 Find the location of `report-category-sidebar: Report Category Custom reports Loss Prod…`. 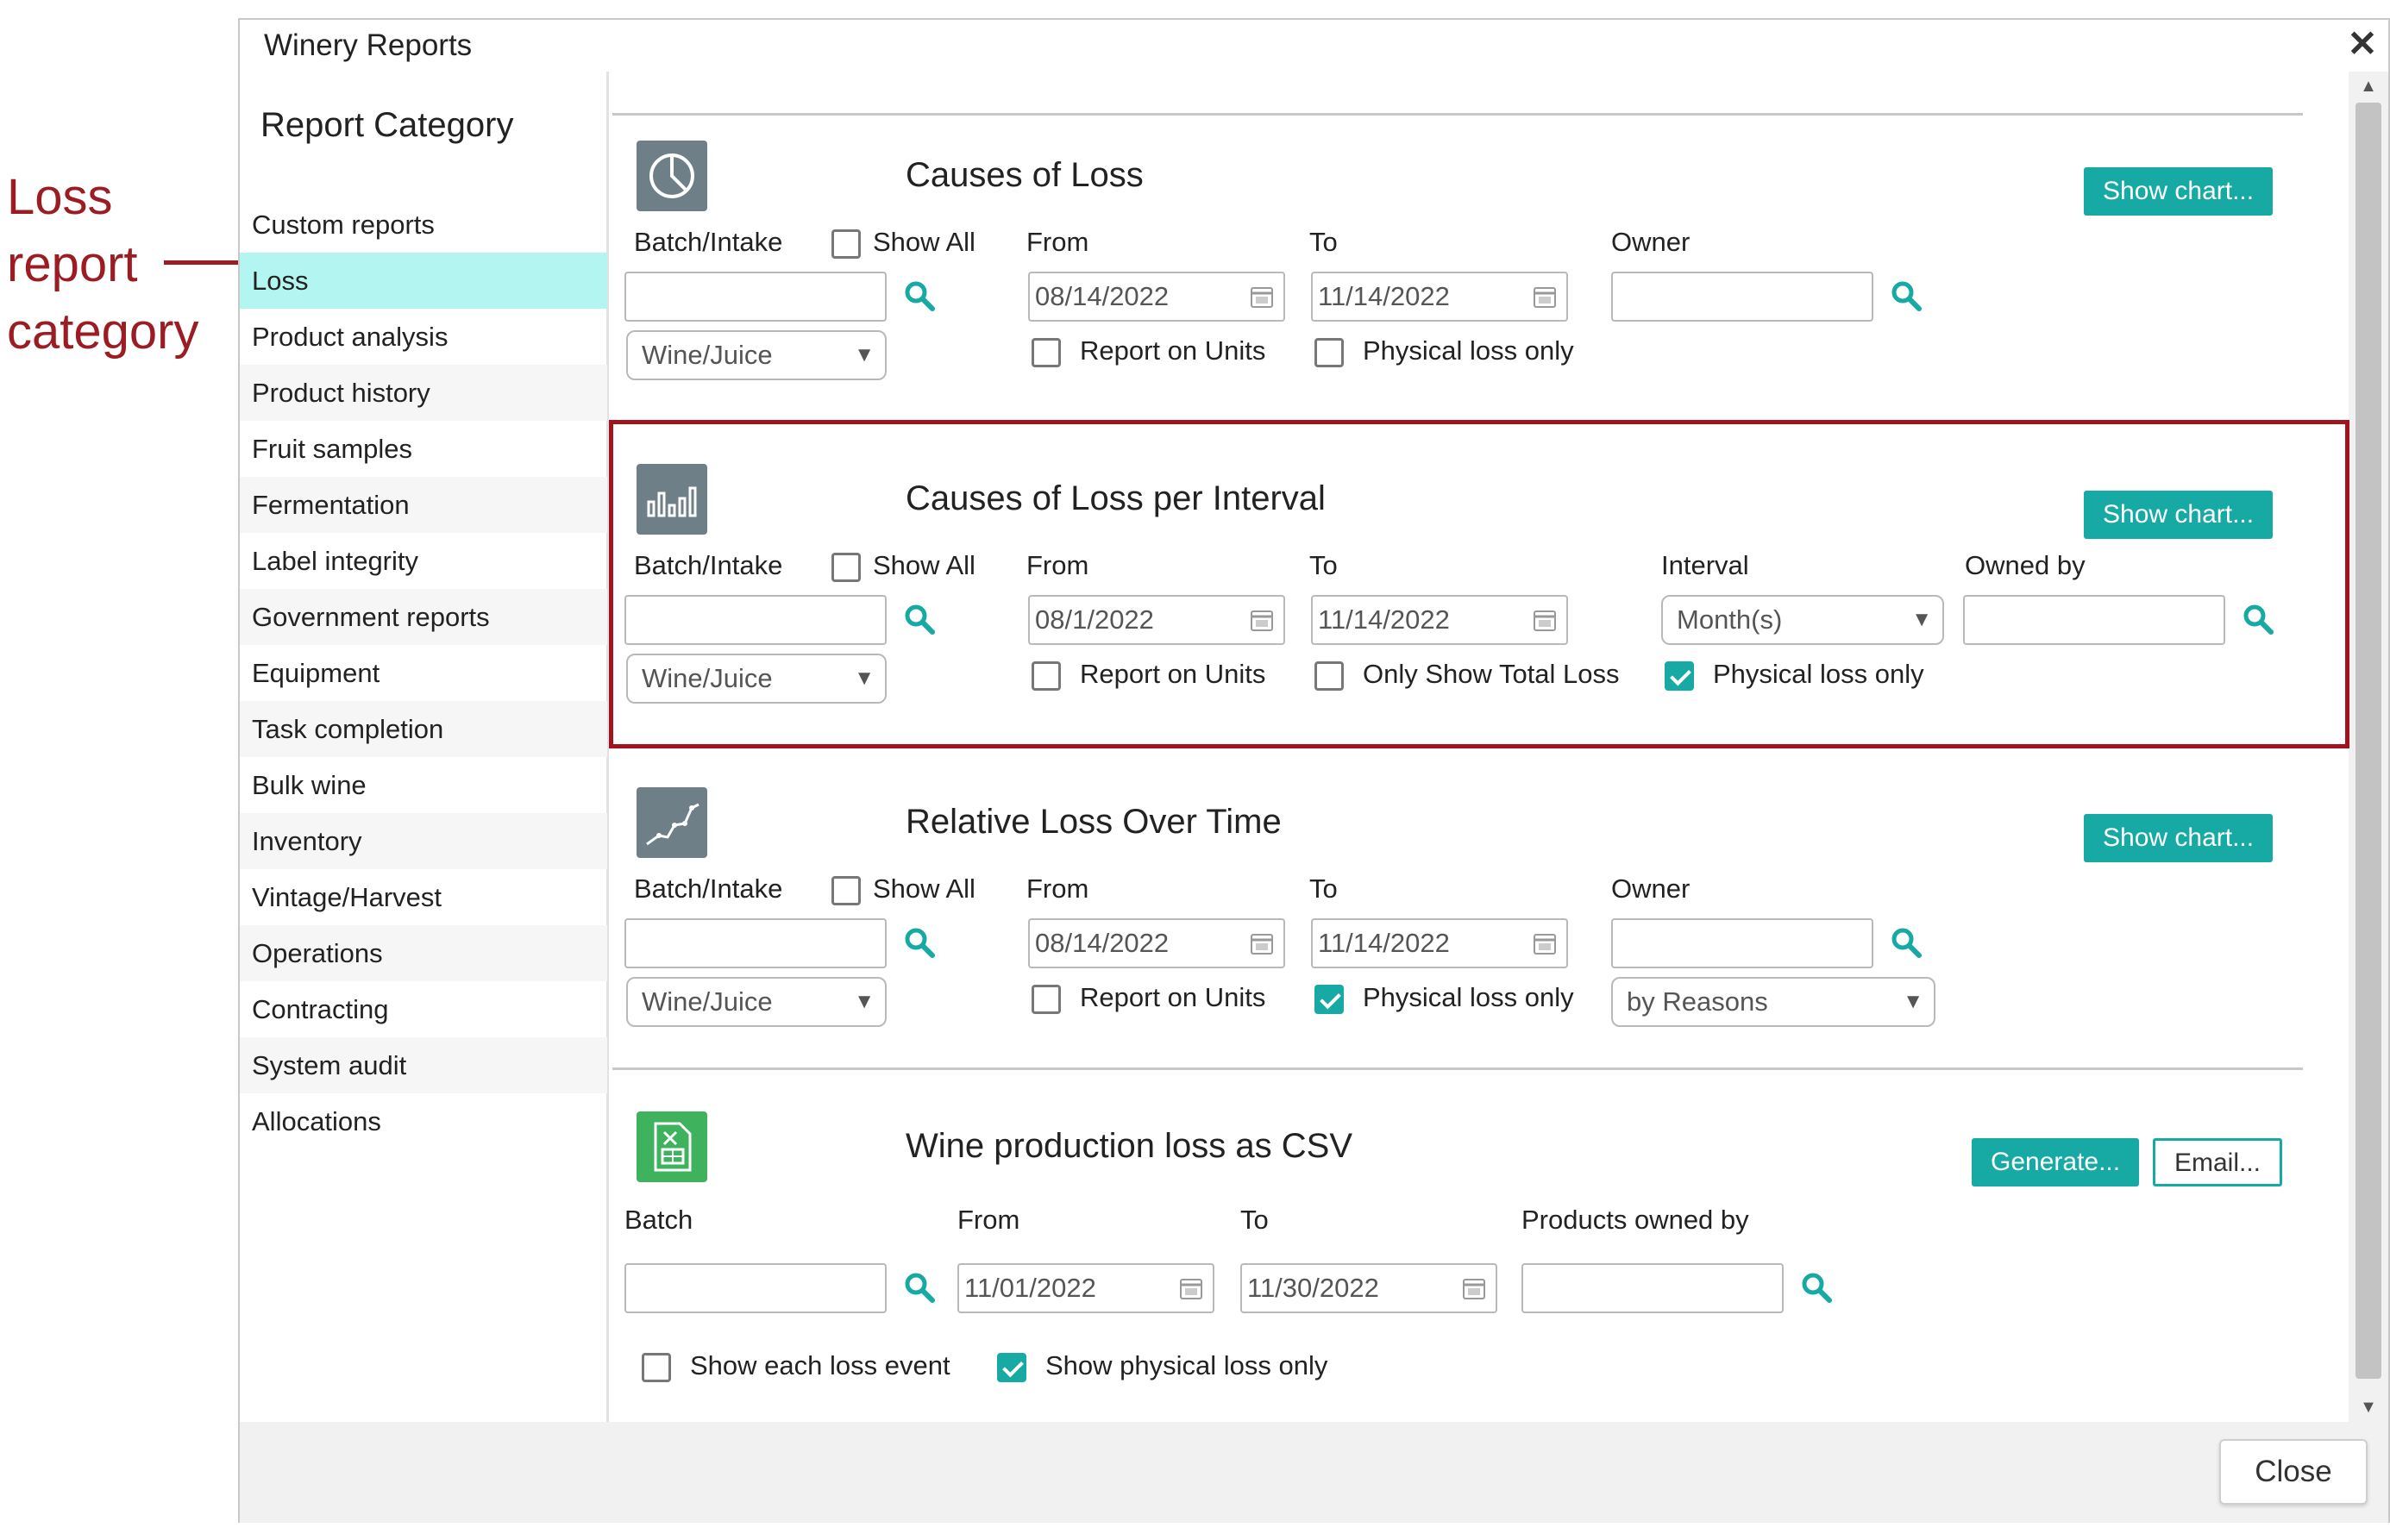

report-category-sidebar: Report Category Custom reports Loss Prod… is located at coordinates (425, 747).